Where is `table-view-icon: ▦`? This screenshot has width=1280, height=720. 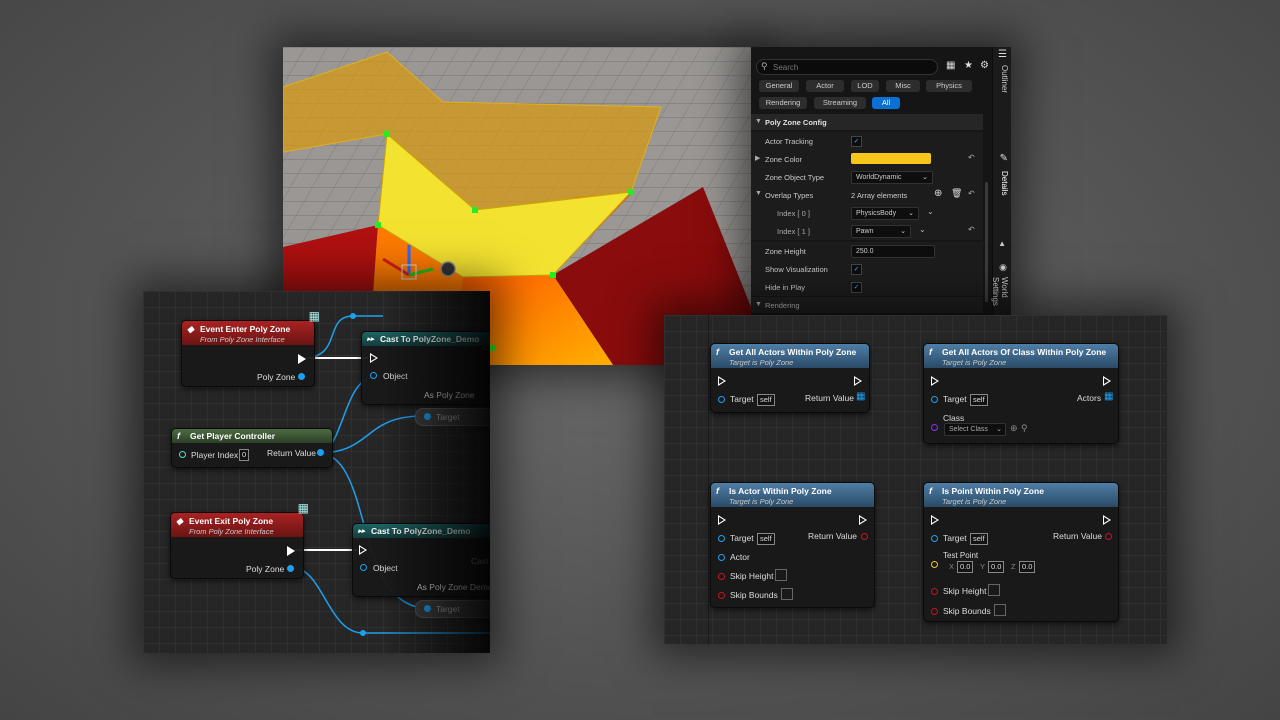
table-view-icon: ▦ is located at coordinates (950, 65).